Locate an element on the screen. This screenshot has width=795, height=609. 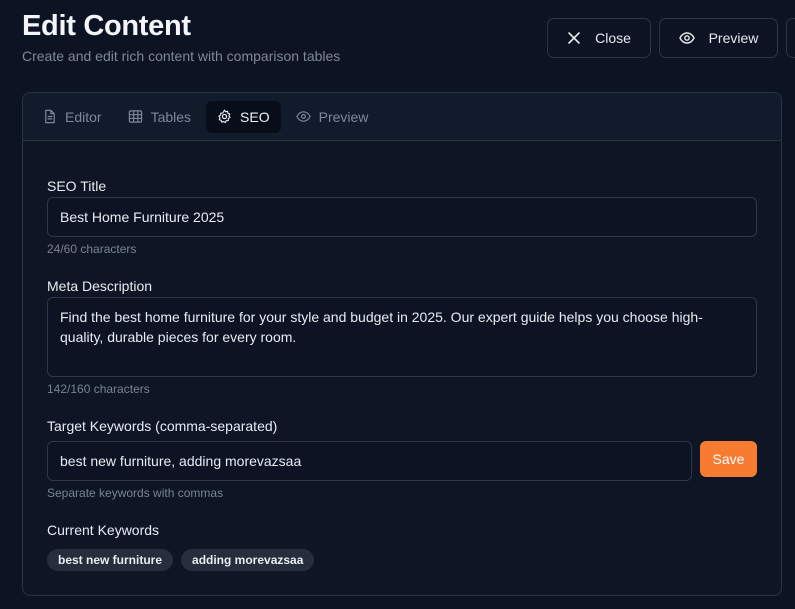
current-keywords-list: best new furniture adding morevazsaa is located at coordinates (181, 560).